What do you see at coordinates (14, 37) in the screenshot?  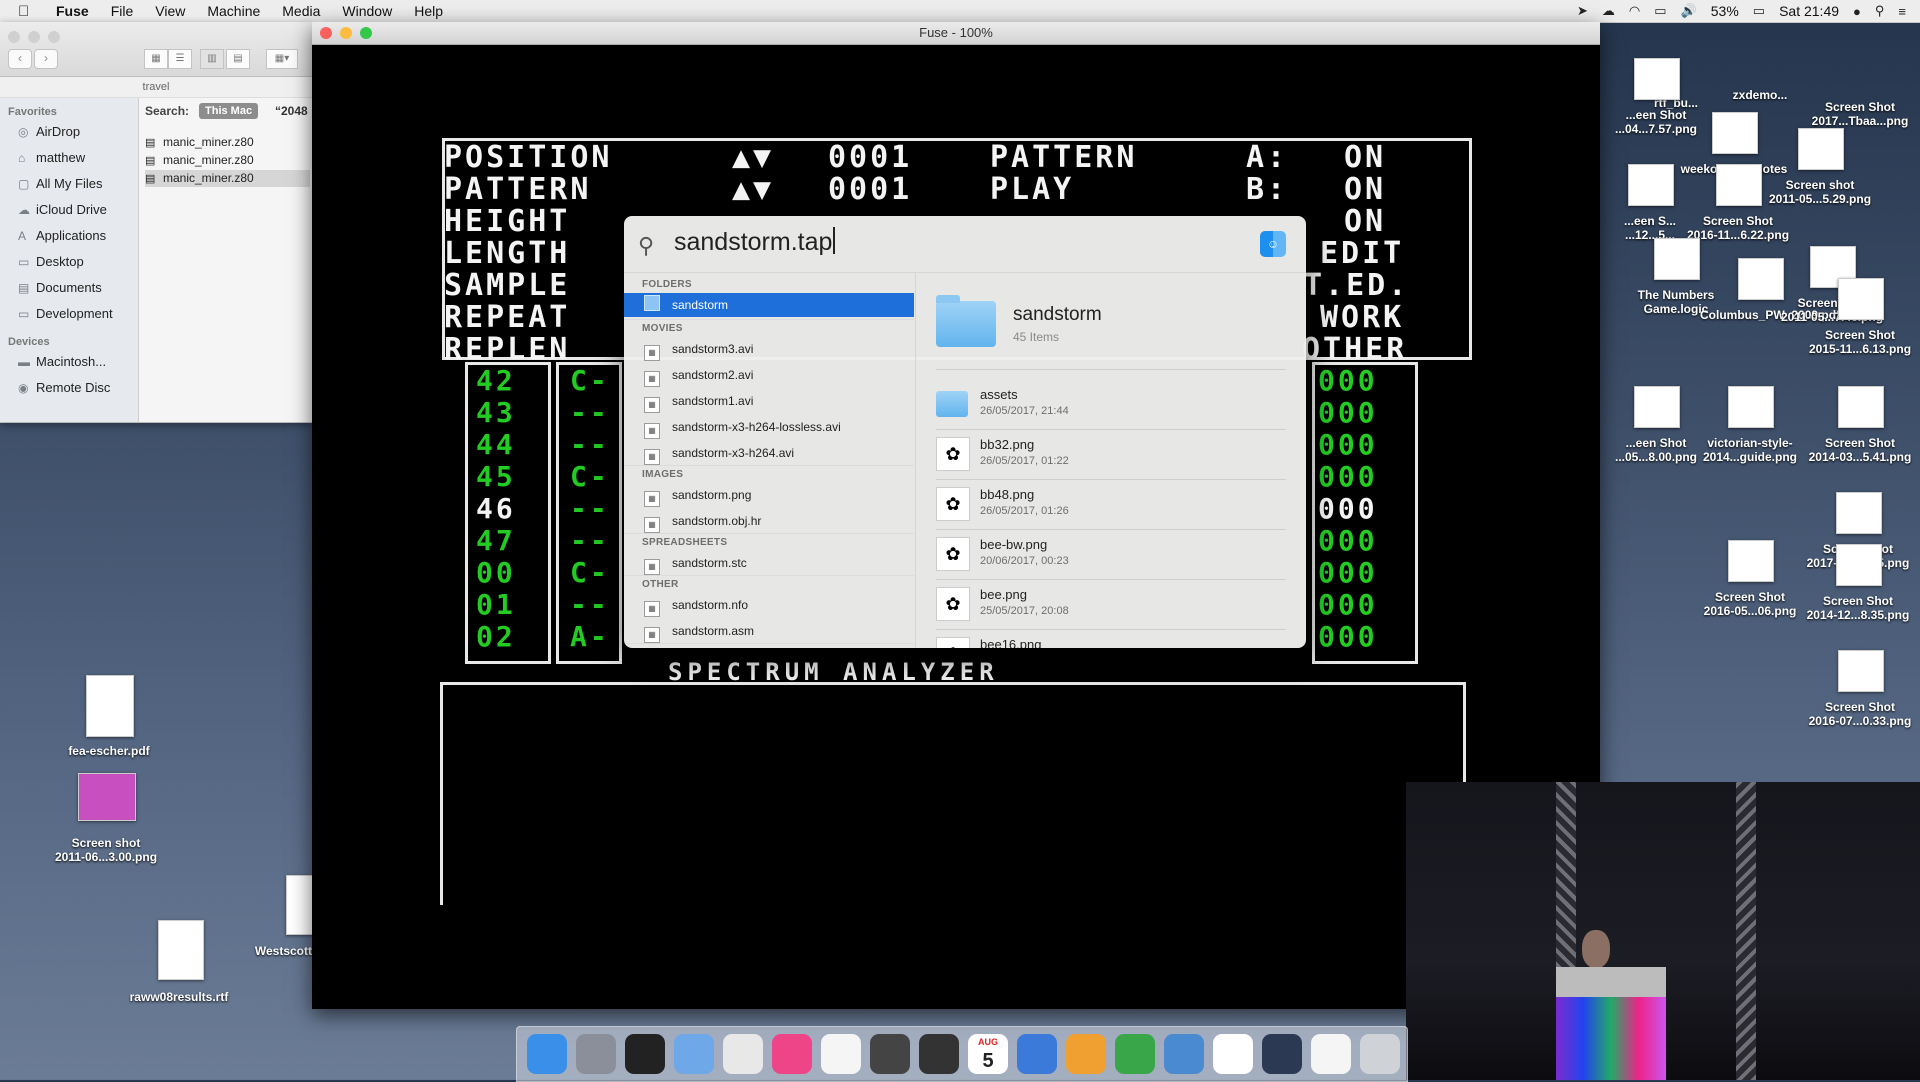 I see `close-button` at bounding box center [14, 37].